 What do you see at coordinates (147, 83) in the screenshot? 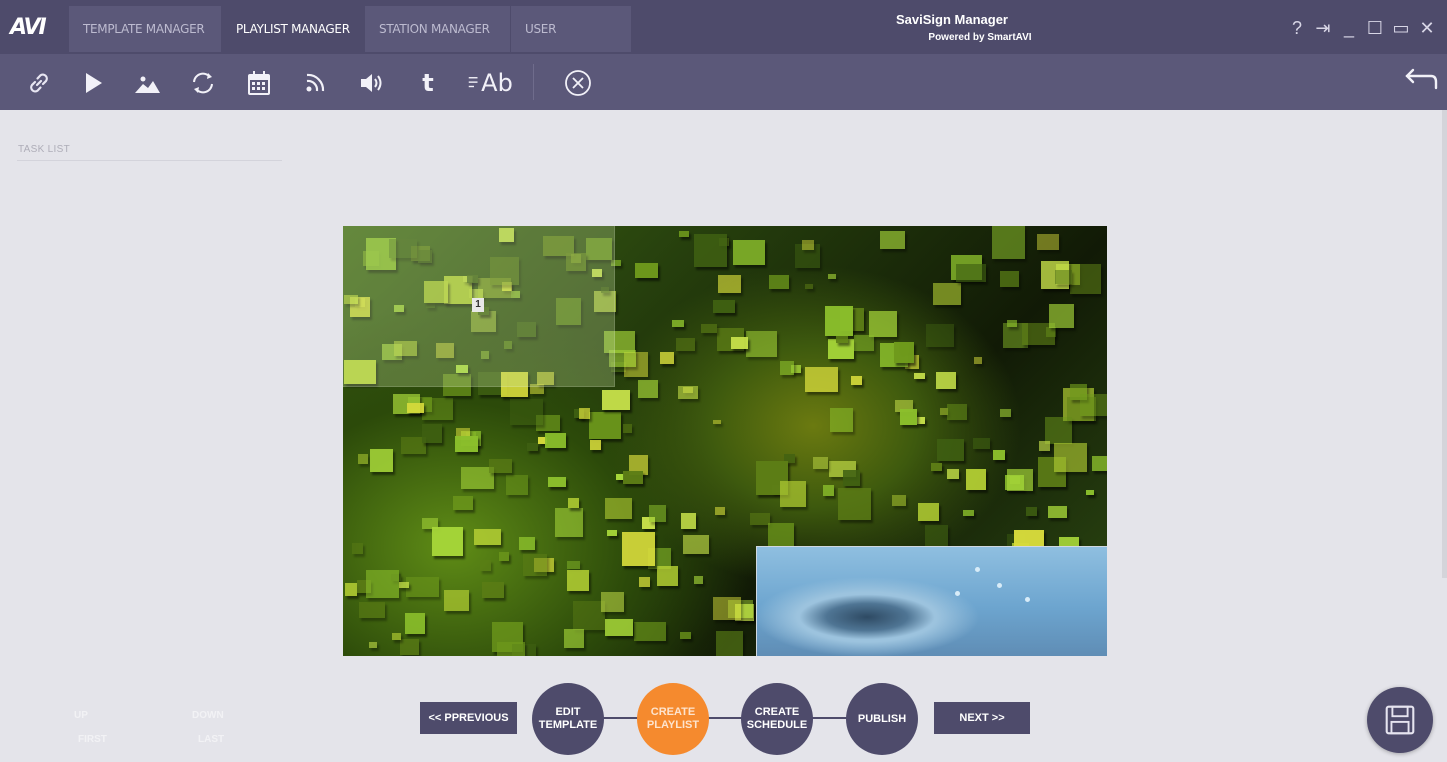
I see `image-icon` at bounding box center [147, 83].